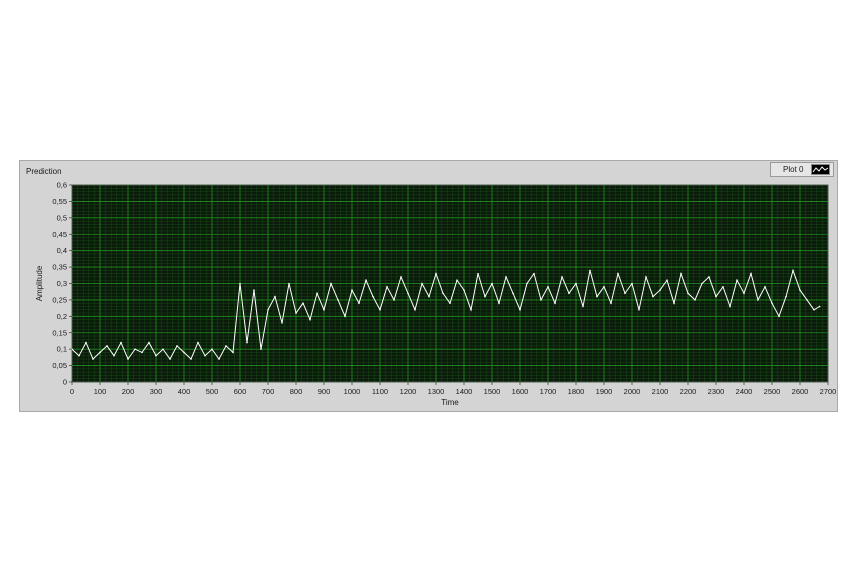  I want to click on x-tick-label: 900, so click(324, 391).